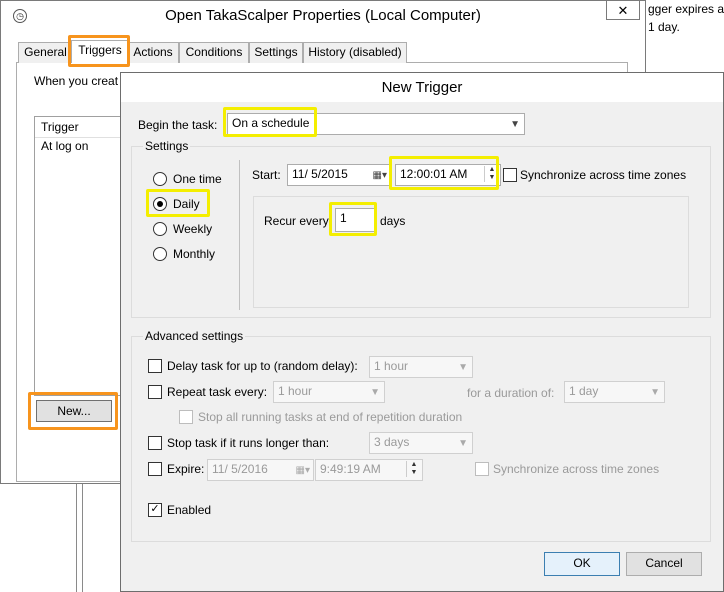 The height and width of the screenshot is (592, 724). I want to click on expire-time-value: 9:49:19 AM, so click(350, 469).